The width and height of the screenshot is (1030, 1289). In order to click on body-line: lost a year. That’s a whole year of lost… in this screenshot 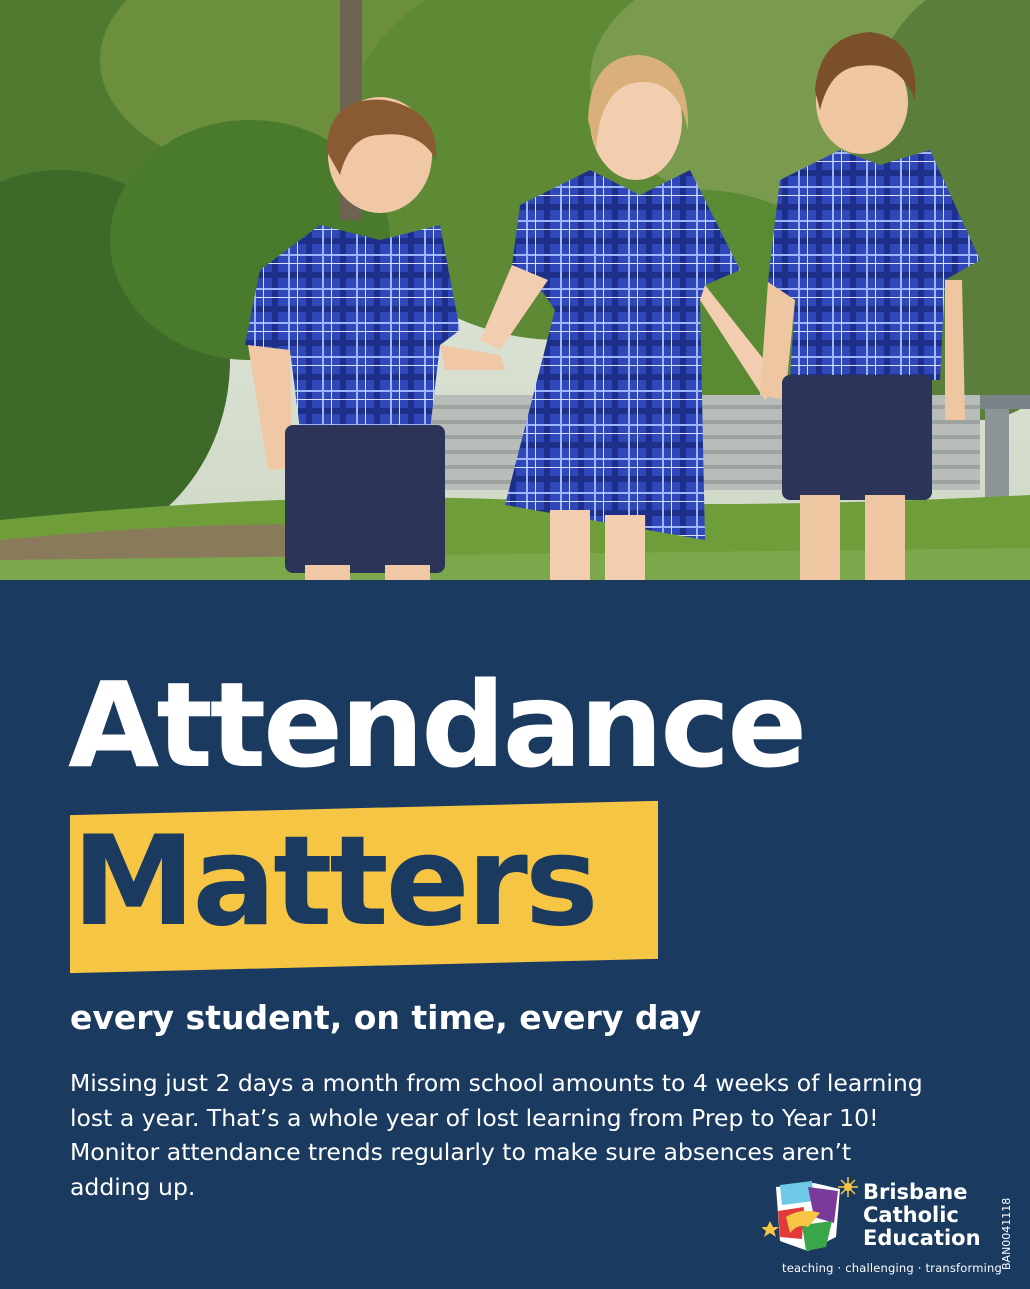, I will do `click(474, 1117)`.